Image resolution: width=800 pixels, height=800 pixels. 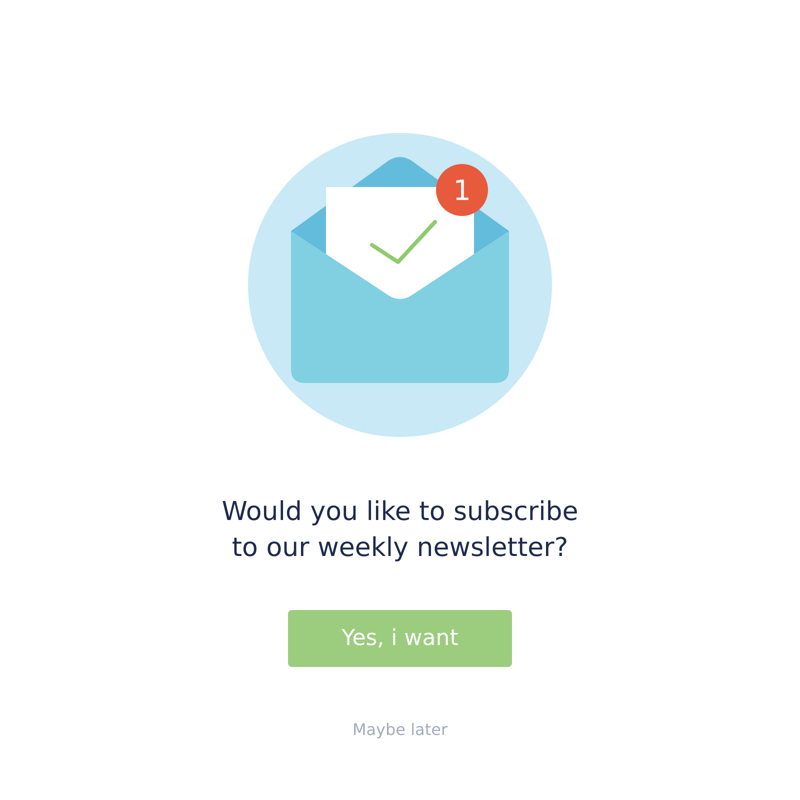 What do you see at coordinates (462, 190) in the screenshot?
I see `notification-badge: 1` at bounding box center [462, 190].